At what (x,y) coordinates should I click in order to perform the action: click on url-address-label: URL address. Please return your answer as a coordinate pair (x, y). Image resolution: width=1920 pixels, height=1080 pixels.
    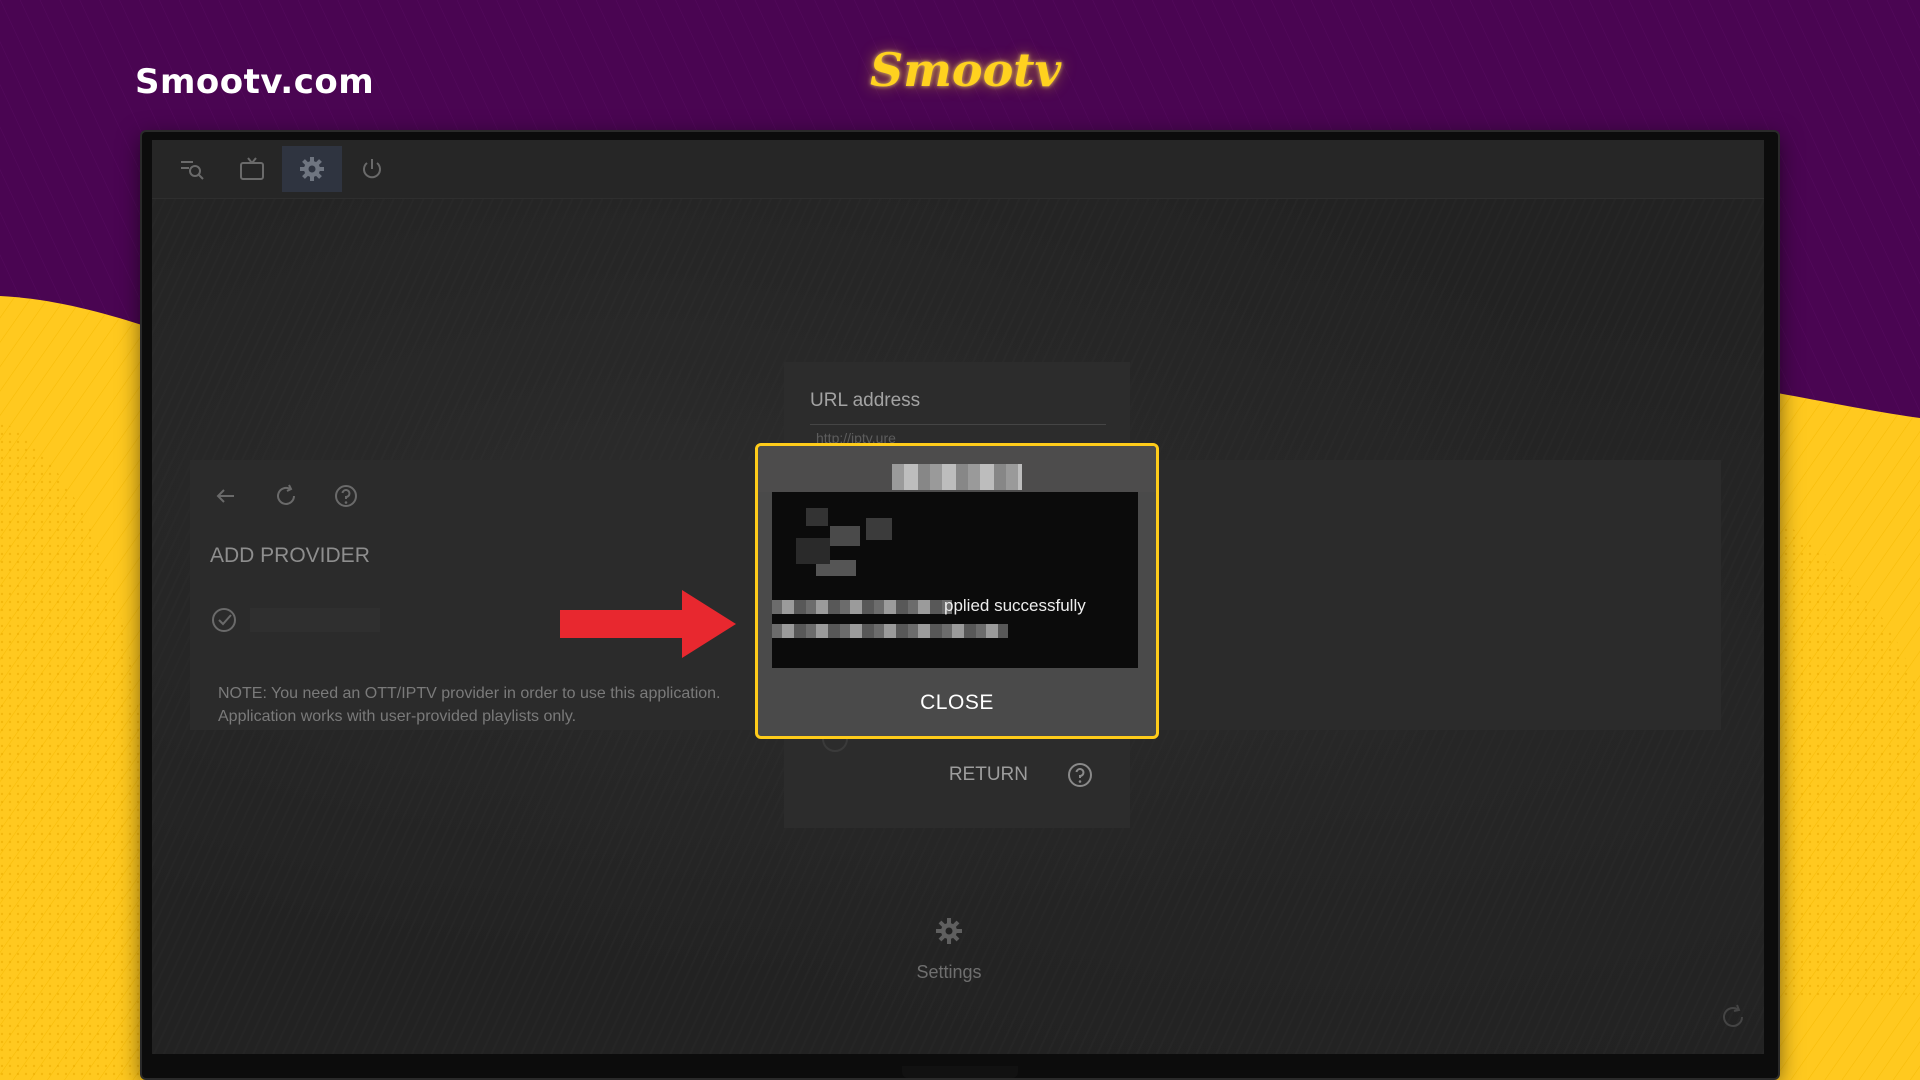
    Looking at the image, I should click on (865, 400).